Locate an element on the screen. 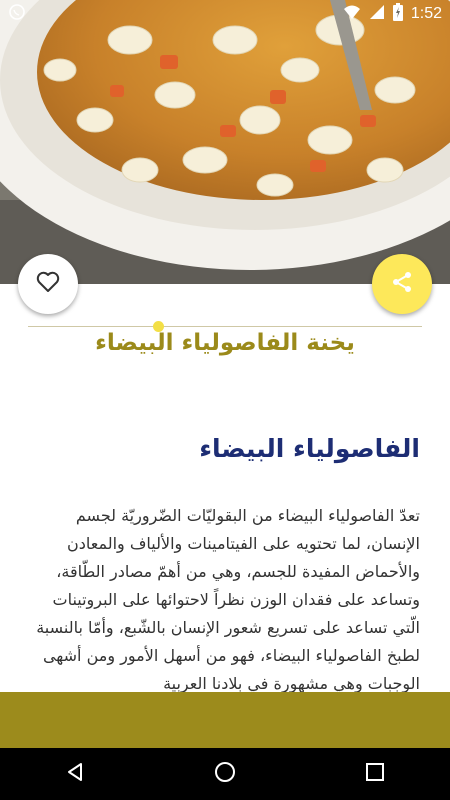 The height and width of the screenshot is (800, 450). home-circle-icon is located at coordinates (225, 774).